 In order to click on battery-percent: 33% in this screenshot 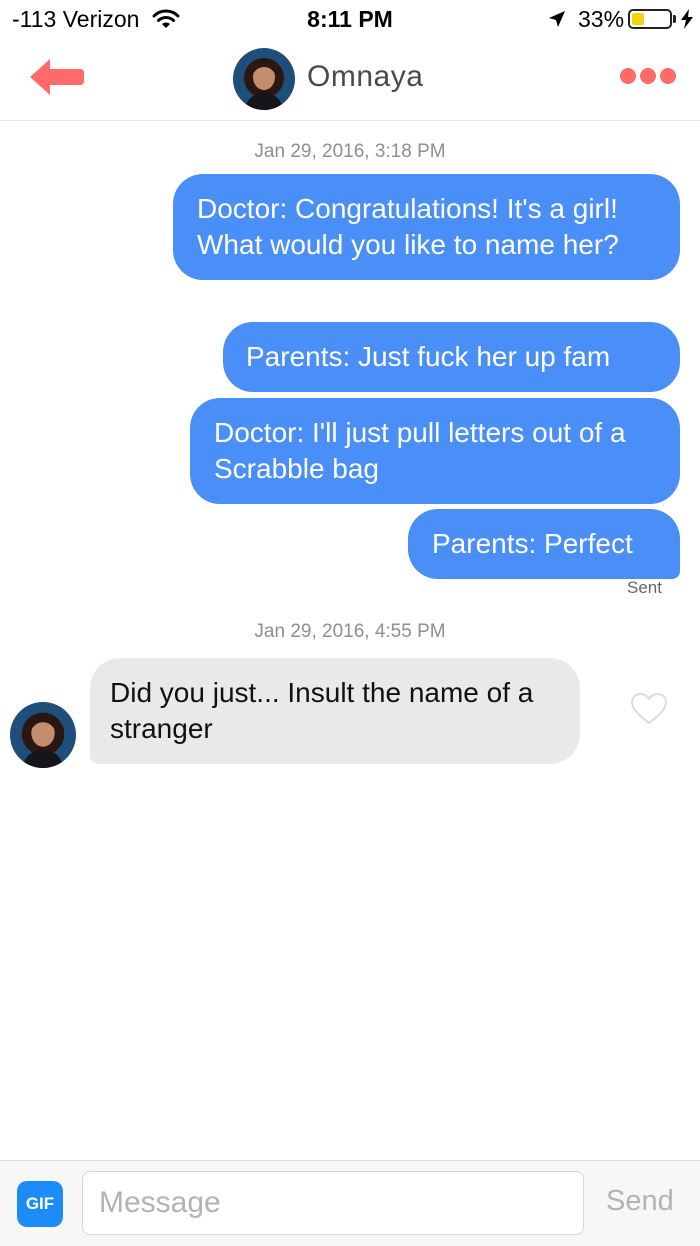, I will do `click(601, 19)`.